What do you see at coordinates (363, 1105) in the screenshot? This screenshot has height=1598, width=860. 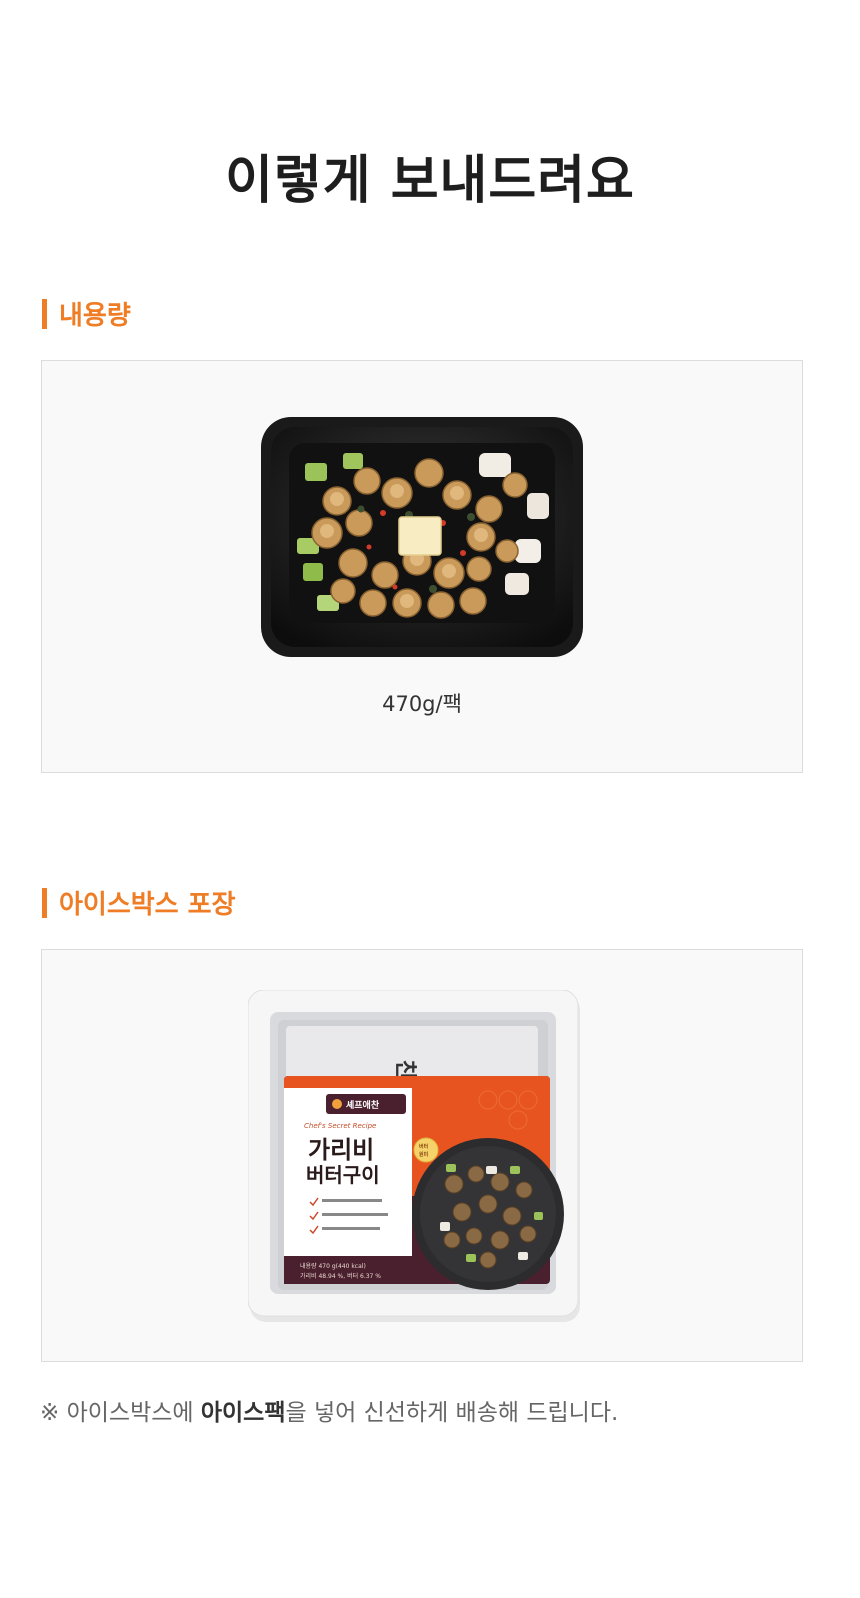 I see `brand-label: 셰프애찬` at bounding box center [363, 1105].